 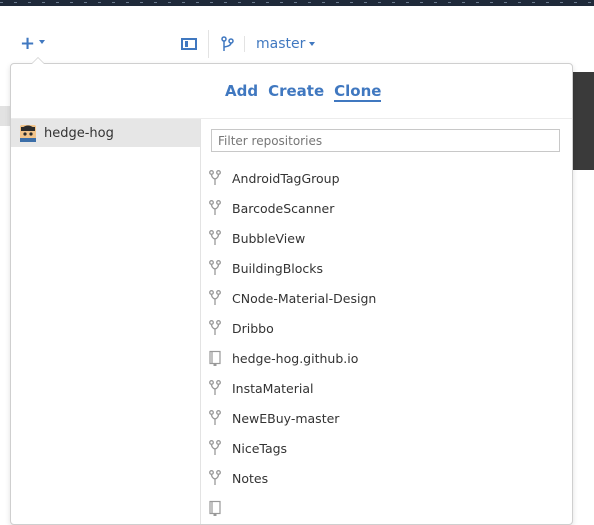 I want to click on repository-name: Dribbo, so click(x=253, y=328).